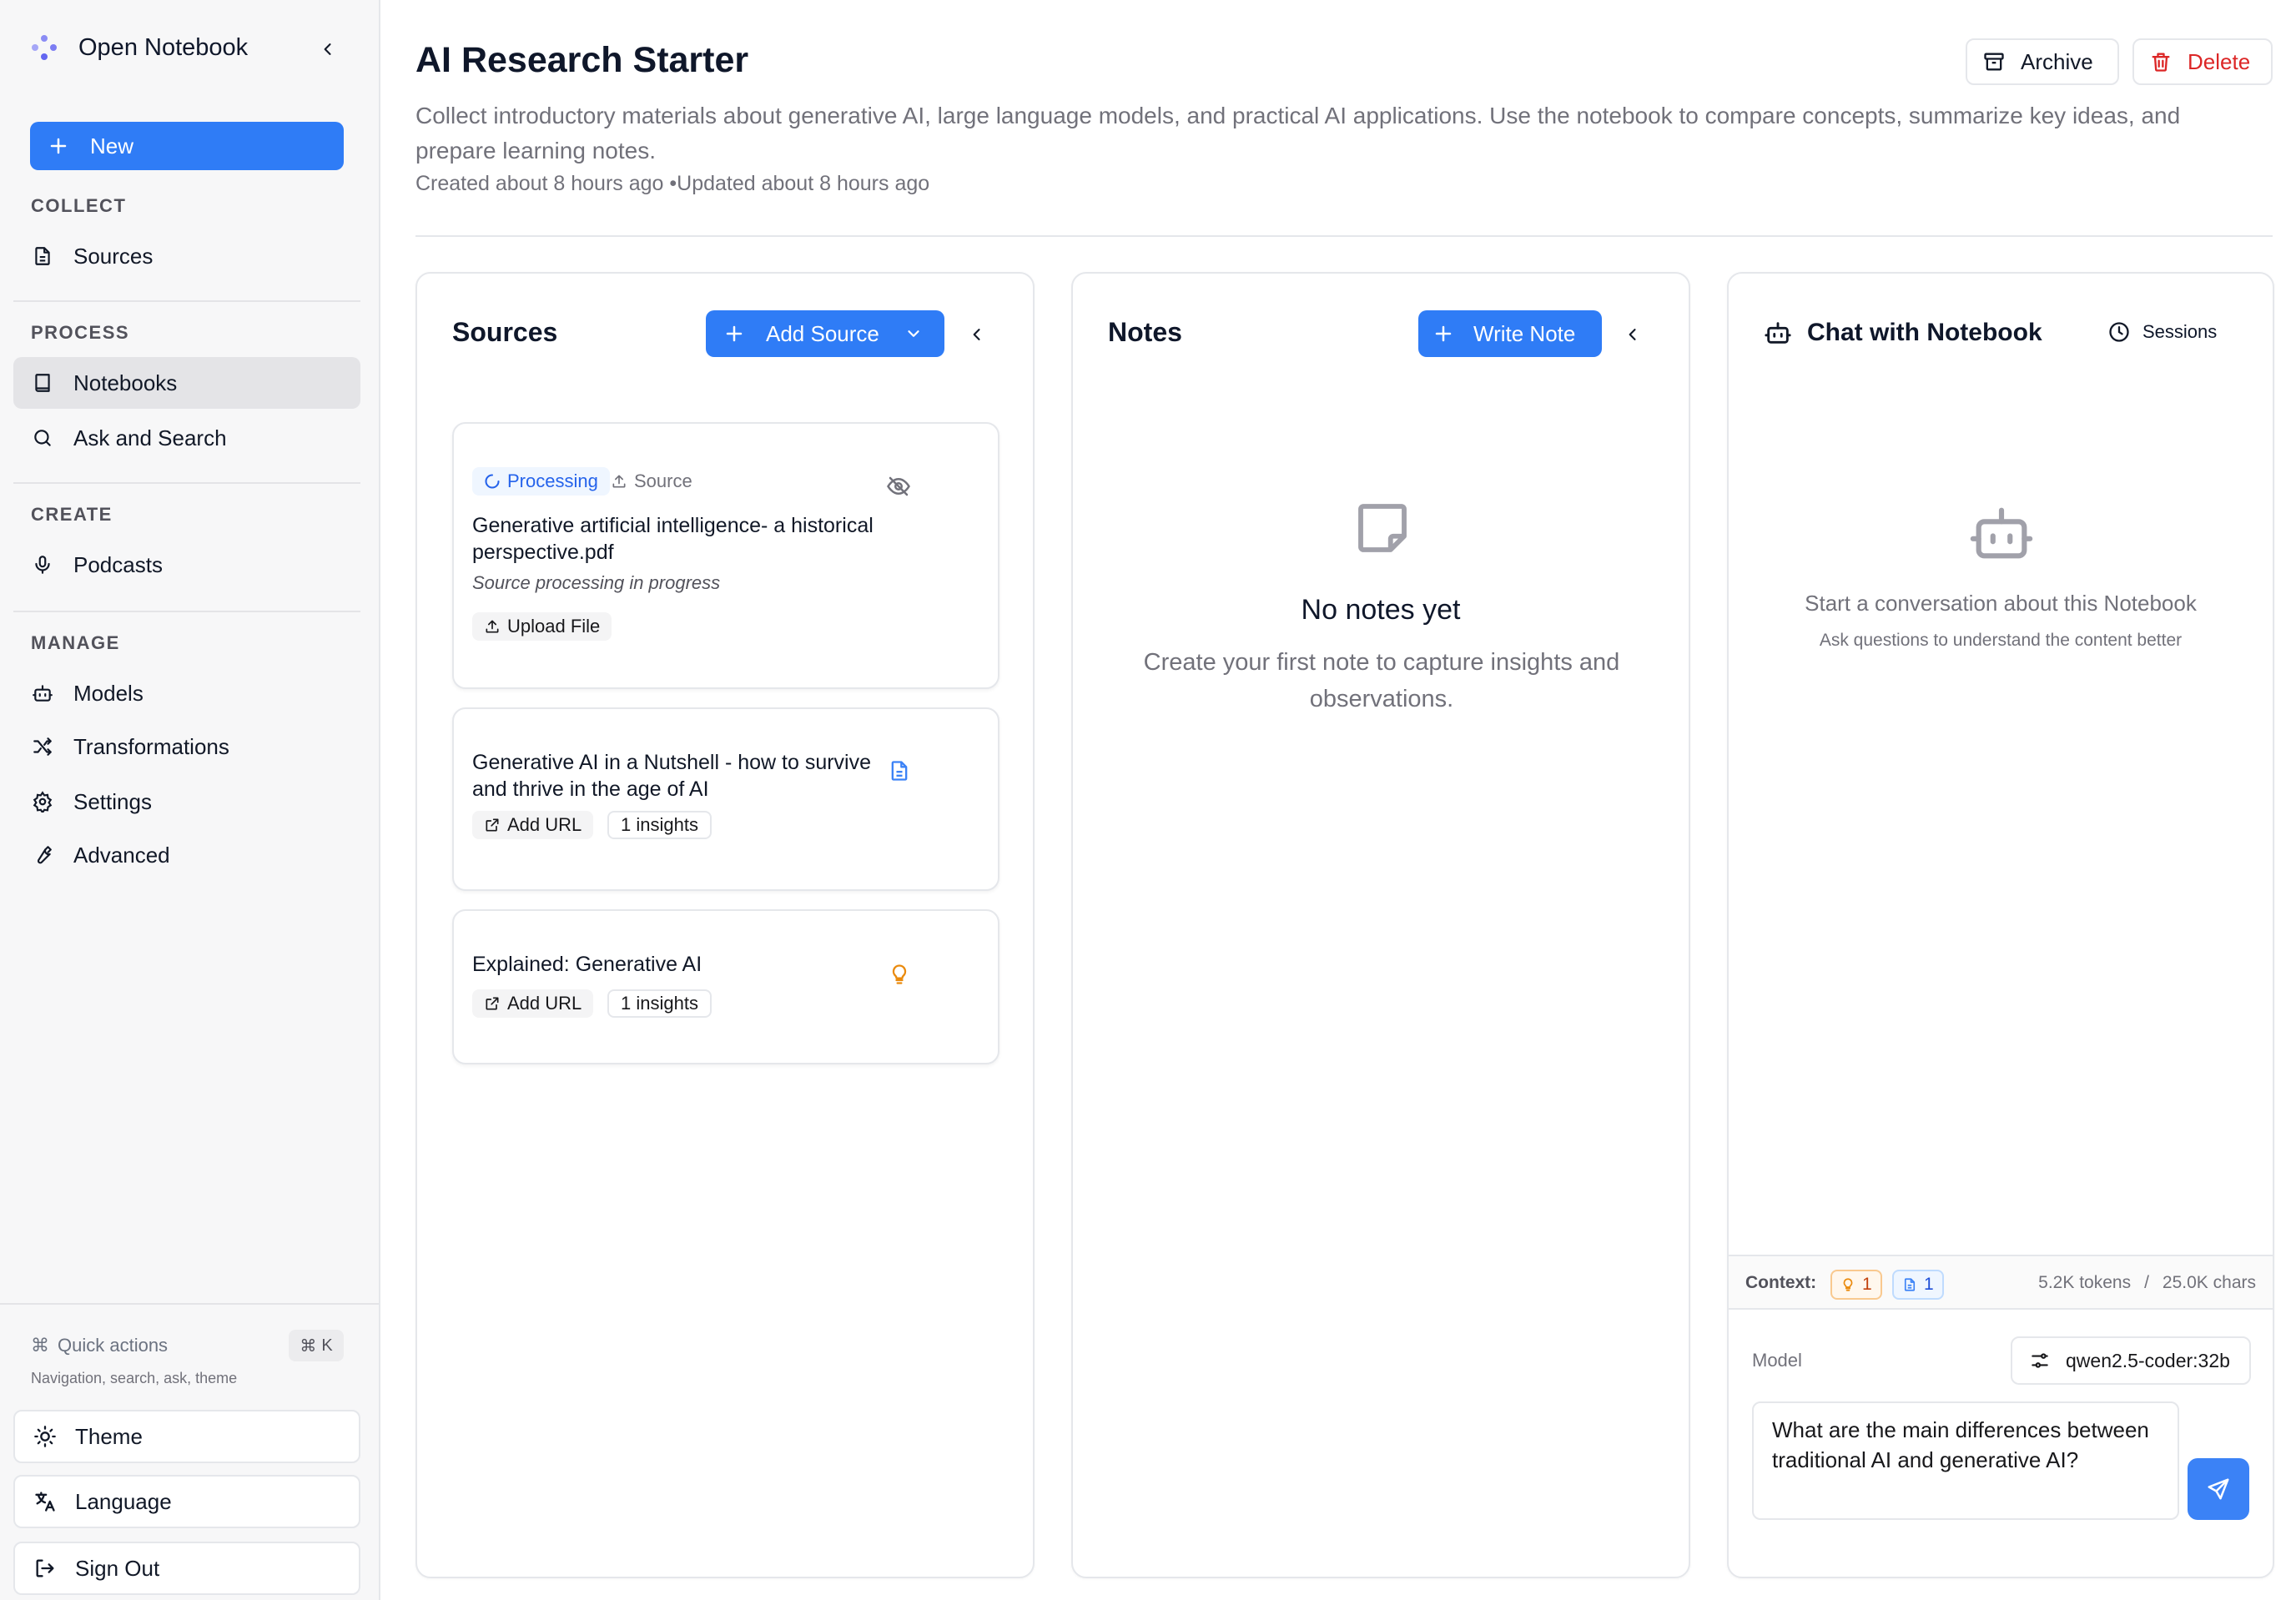 This screenshot has height=1600, width=2296. What do you see at coordinates (80, 332) in the screenshot?
I see `section-process: PROCESS` at bounding box center [80, 332].